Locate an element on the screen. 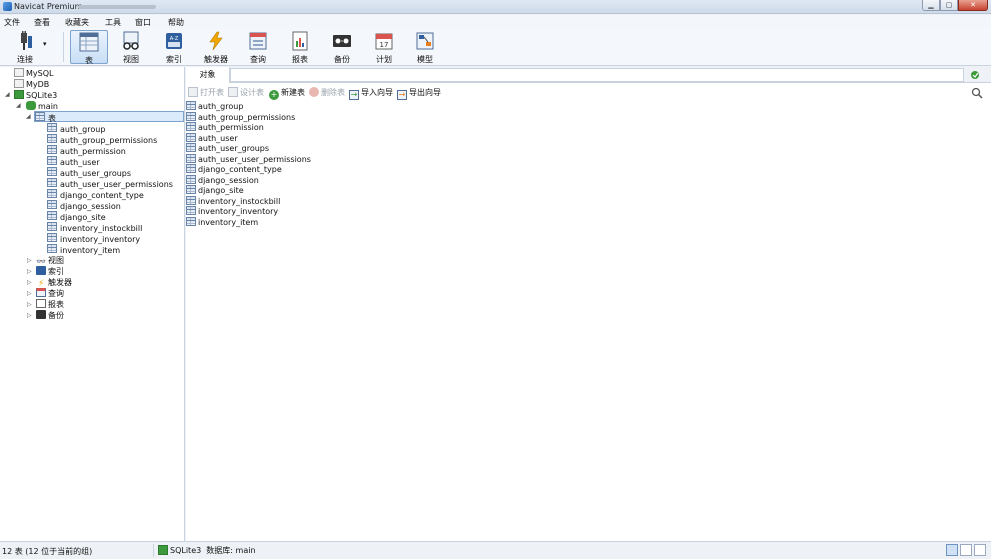  menu-file: 文件 is located at coordinates (12, 22).